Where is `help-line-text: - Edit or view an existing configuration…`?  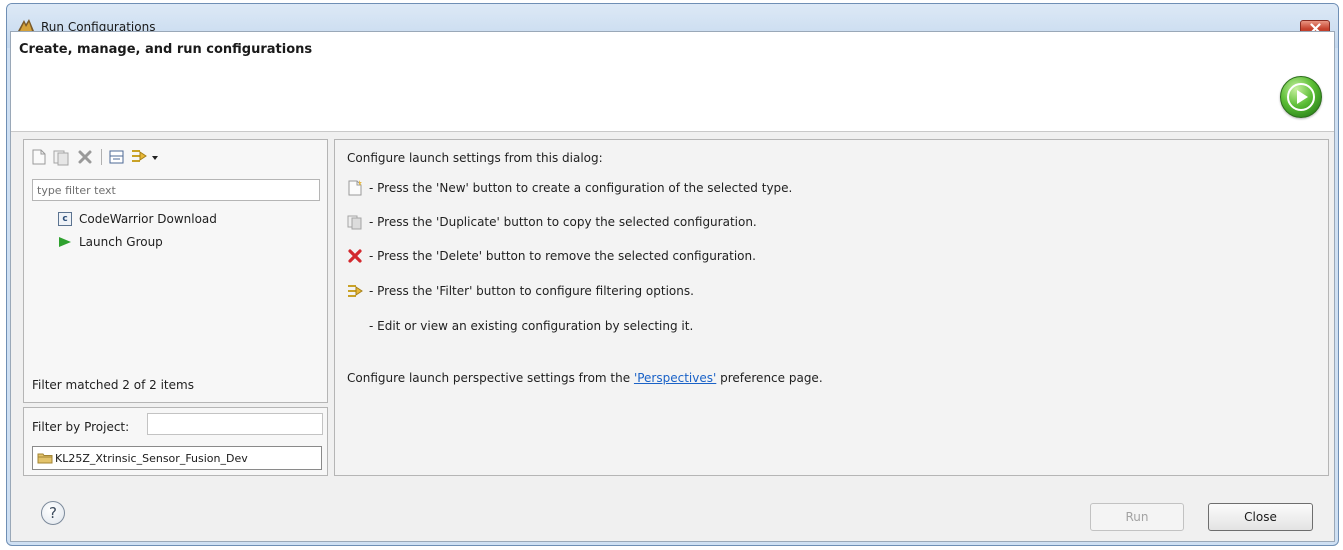 help-line-text: - Edit or view an existing configuration… is located at coordinates (531, 326).